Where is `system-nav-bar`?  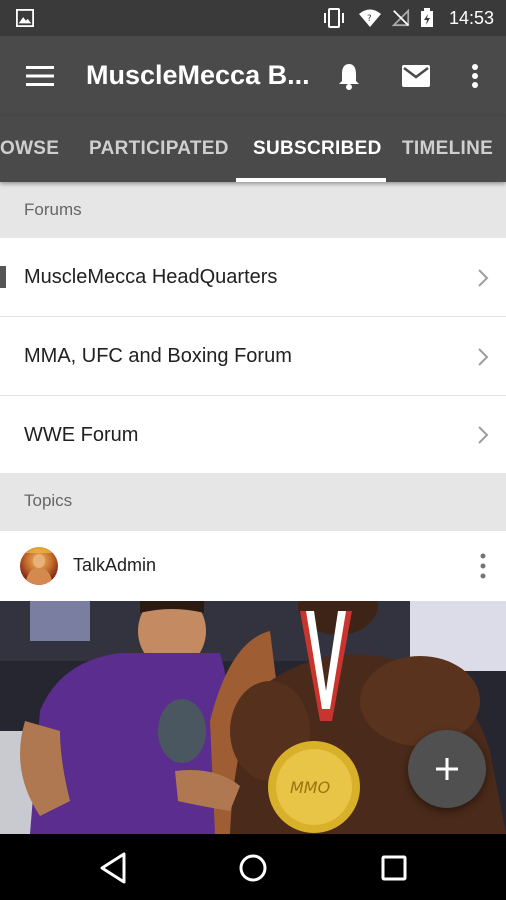
system-nav-bar is located at coordinates (253, 867).